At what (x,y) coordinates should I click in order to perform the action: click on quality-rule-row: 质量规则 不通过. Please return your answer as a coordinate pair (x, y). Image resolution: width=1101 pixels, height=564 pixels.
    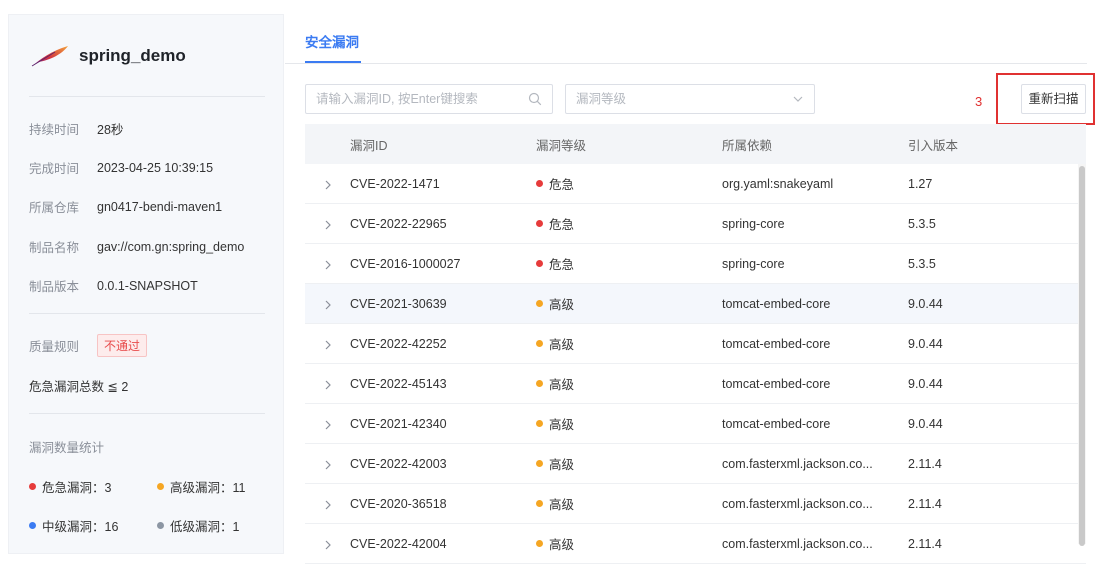
    Looking at the image, I should click on (88, 345).